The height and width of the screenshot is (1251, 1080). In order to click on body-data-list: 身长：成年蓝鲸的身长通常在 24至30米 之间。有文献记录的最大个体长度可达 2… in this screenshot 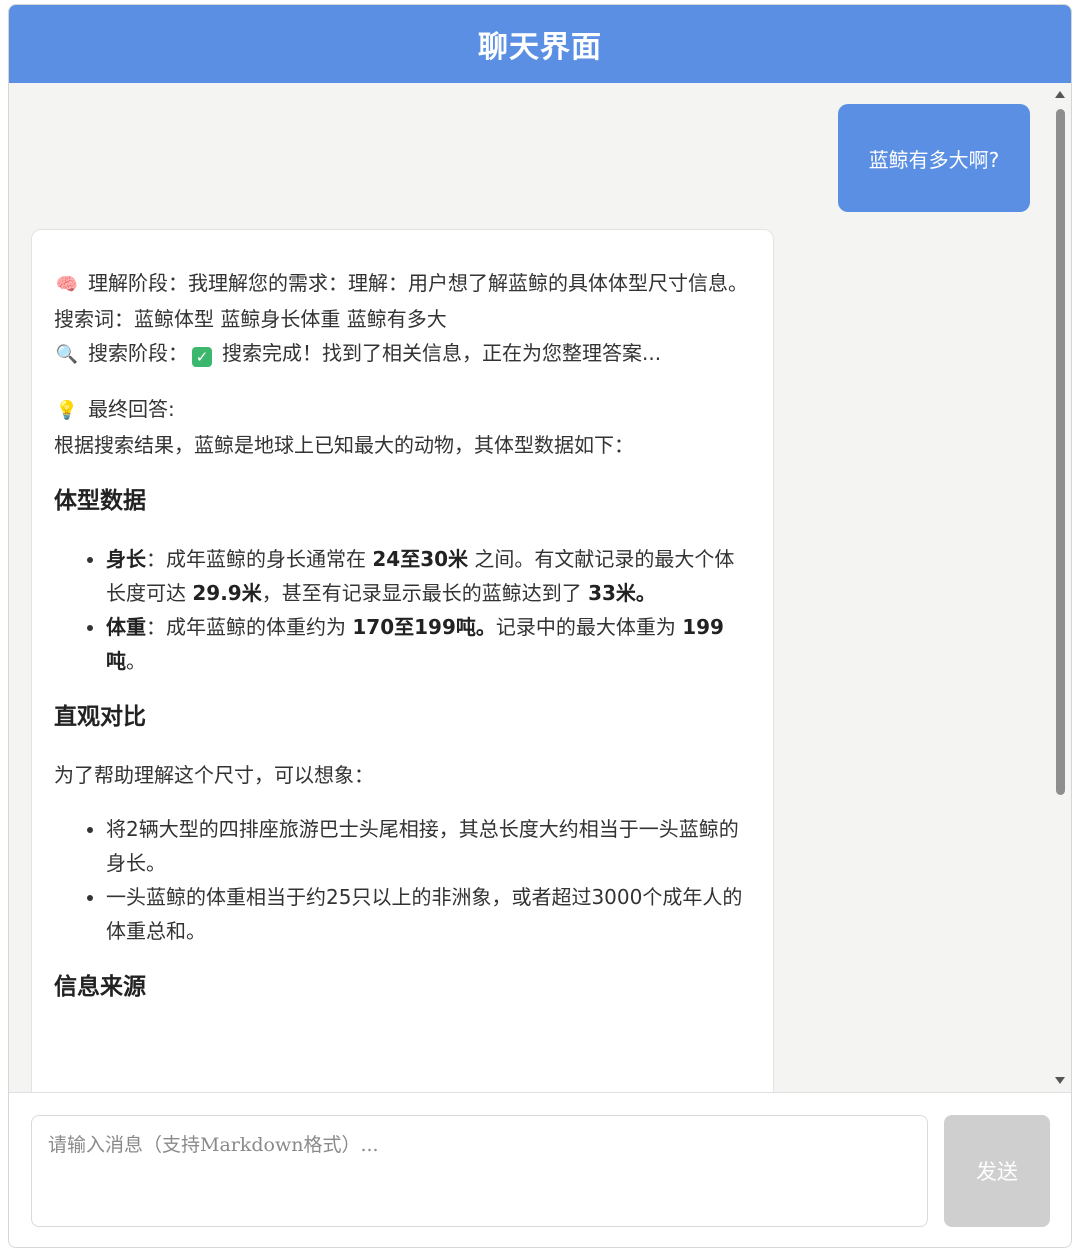, I will do `click(428, 610)`.